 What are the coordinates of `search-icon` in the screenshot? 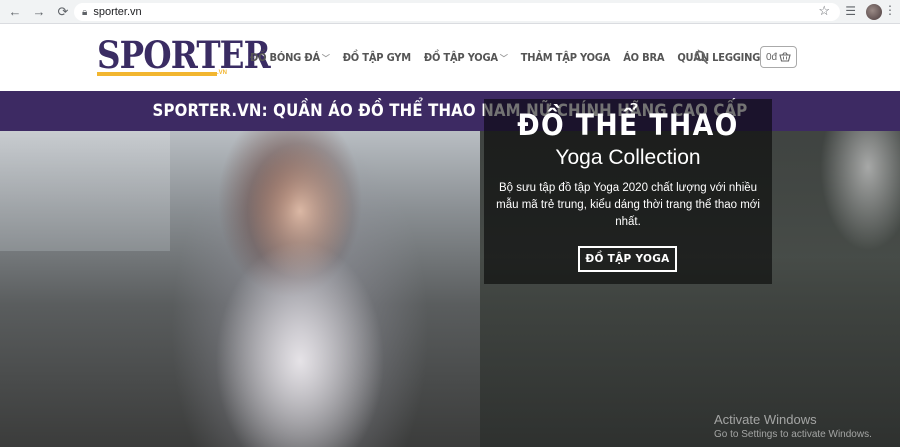 It's located at (701, 57).